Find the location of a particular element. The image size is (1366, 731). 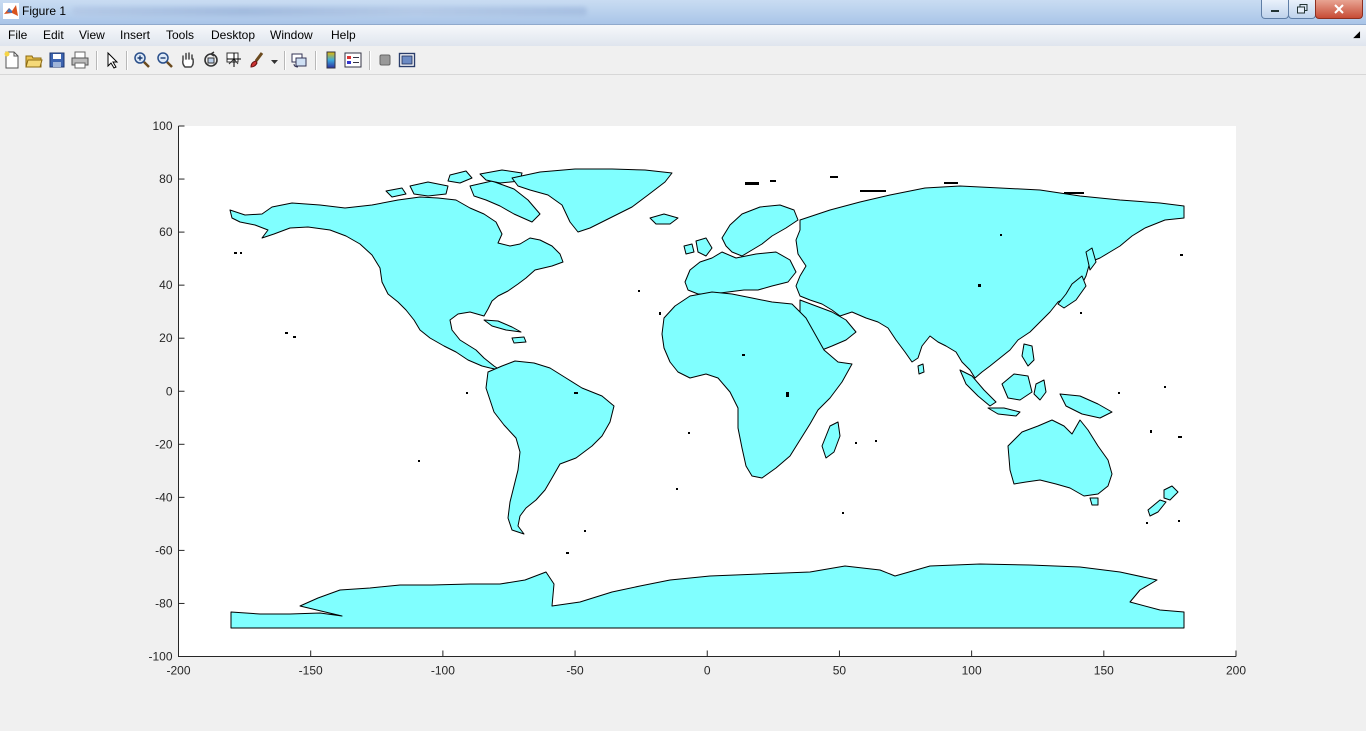

edit-plot-arrow-icon is located at coordinates (112, 60).